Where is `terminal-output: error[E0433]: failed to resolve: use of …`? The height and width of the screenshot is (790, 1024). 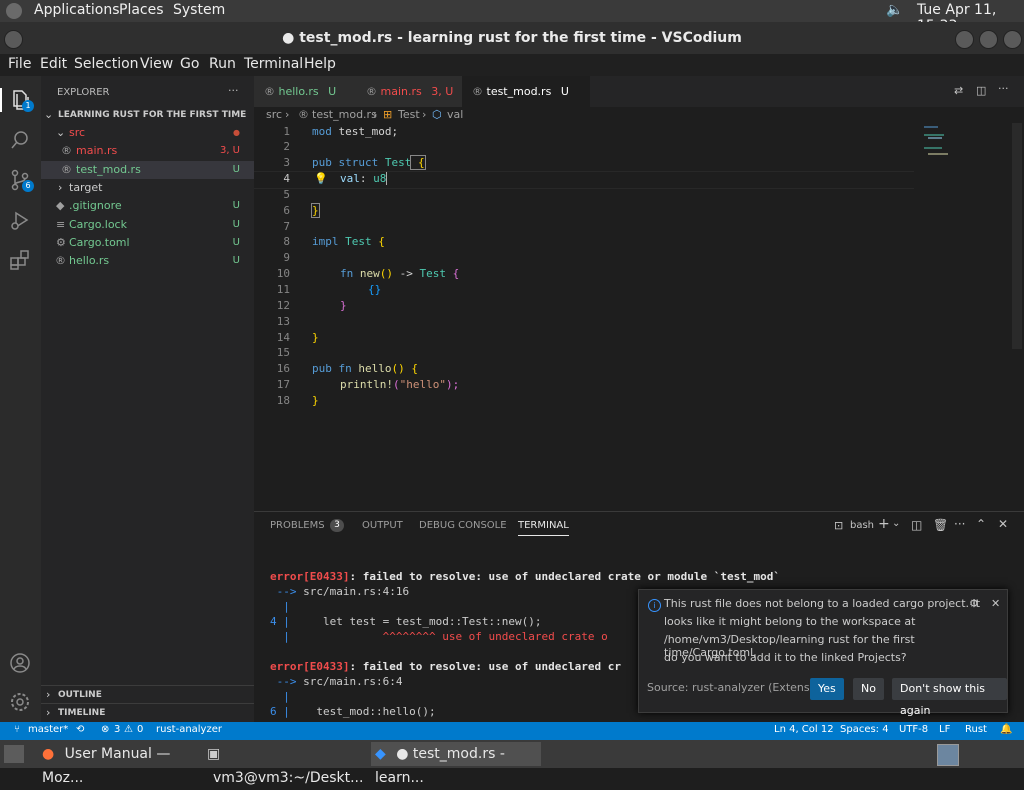 terminal-output: error[E0433]: failed to resolve: use of … is located at coordinates (525, 644).